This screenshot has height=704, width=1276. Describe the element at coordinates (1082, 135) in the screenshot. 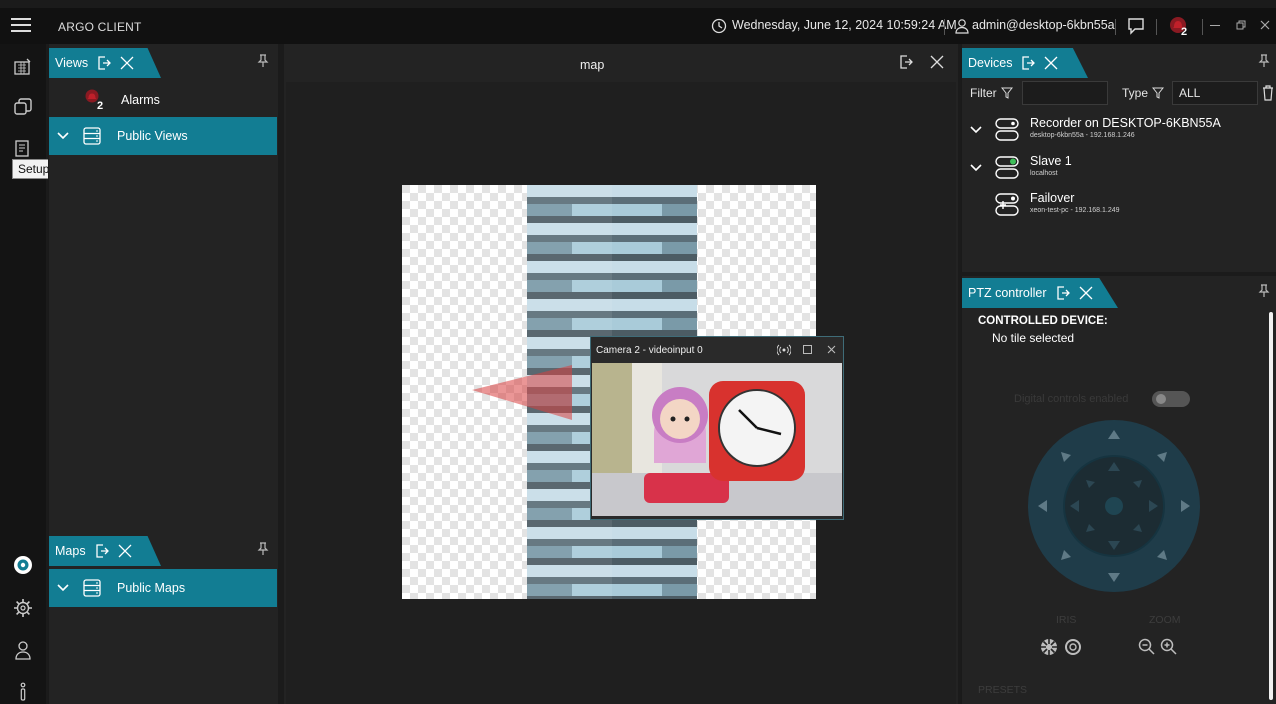

I see `device-address: desktop-6kbn55a - 192.168.1.246` at that location.